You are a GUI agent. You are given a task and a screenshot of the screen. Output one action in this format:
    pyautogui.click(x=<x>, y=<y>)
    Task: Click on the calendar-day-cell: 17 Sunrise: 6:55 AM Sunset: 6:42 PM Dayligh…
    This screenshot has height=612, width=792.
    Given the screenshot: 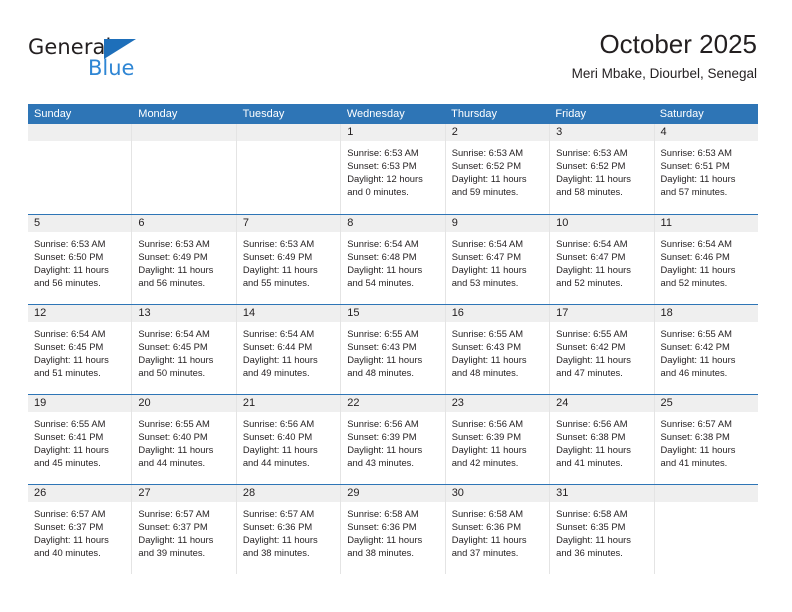 What is the action you would take?
    pyautogui.click(x=602, y=349)
    